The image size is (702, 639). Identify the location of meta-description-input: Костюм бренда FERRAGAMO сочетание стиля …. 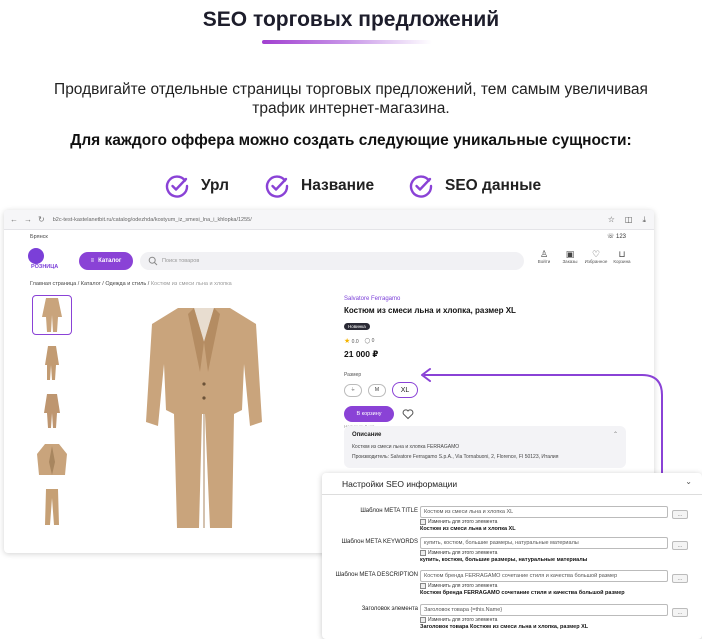
(544, 576).